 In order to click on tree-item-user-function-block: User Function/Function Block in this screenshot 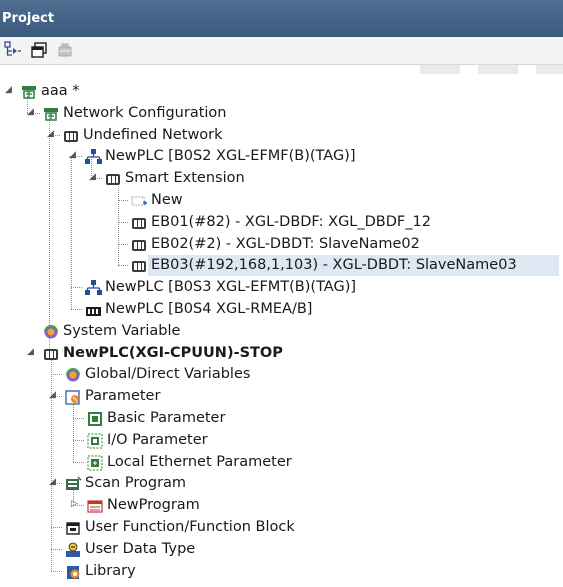, I will do `click(281, 527)`.